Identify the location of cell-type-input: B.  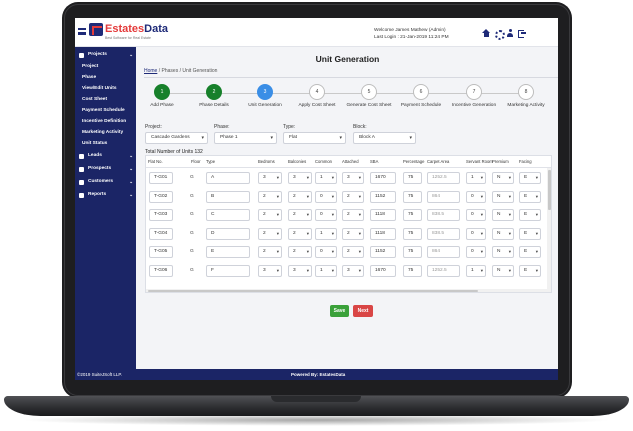
(228, 196).